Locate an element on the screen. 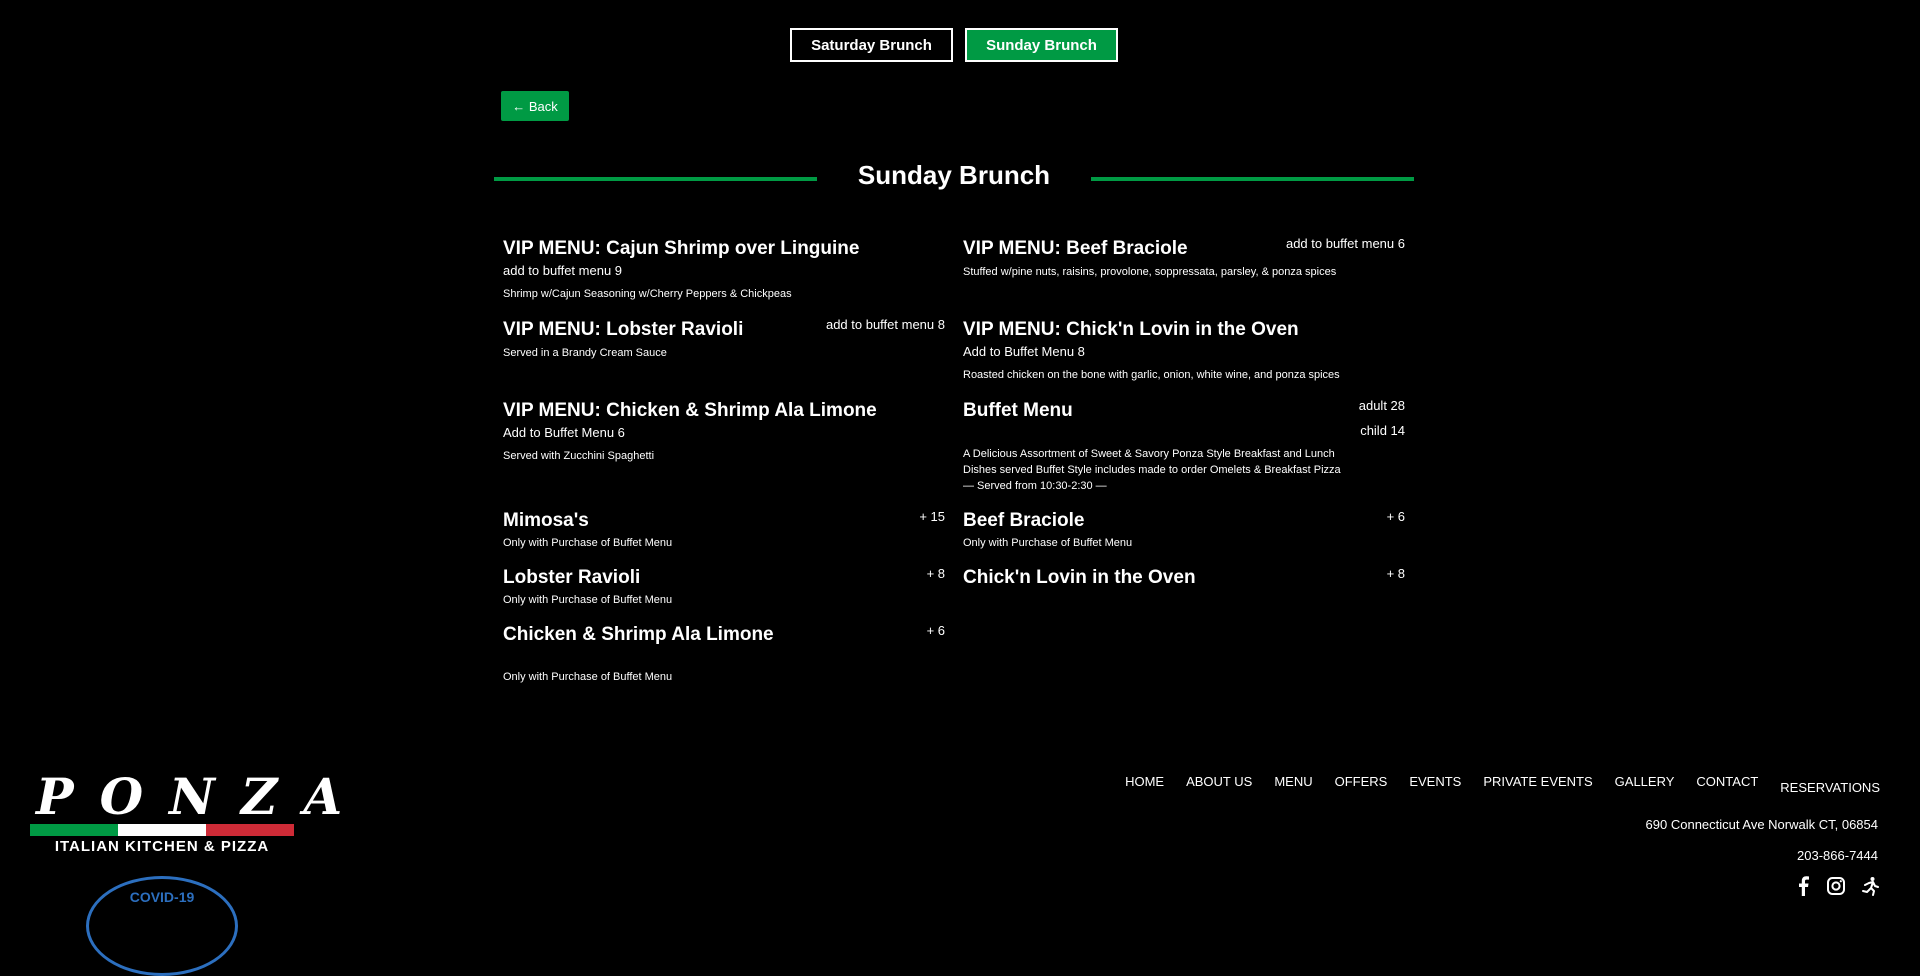  footer-phone: 203-866-7444 is located at coordinates (1837, 855).